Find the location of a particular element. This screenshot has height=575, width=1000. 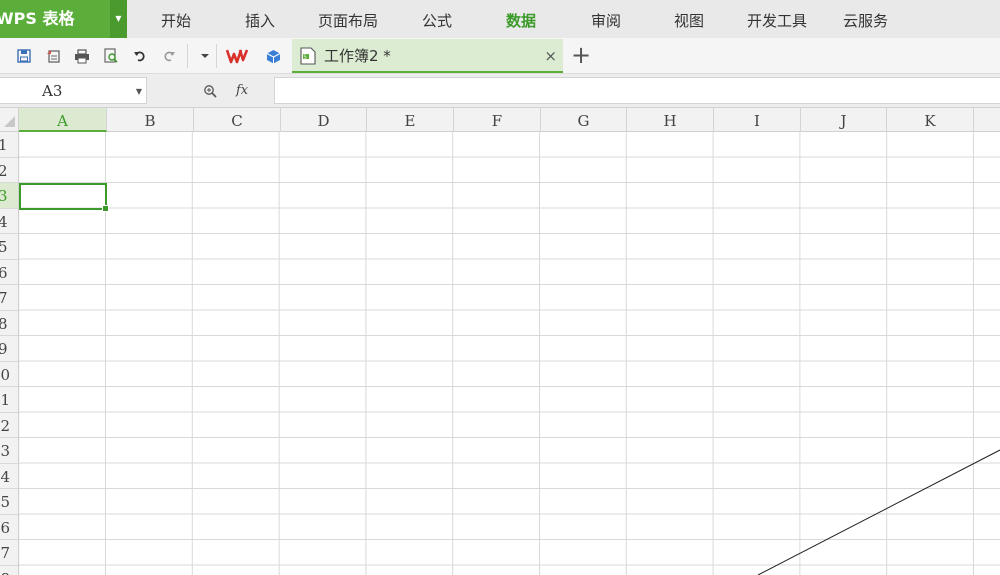

redo-icon is located at coordinates (169, 56).